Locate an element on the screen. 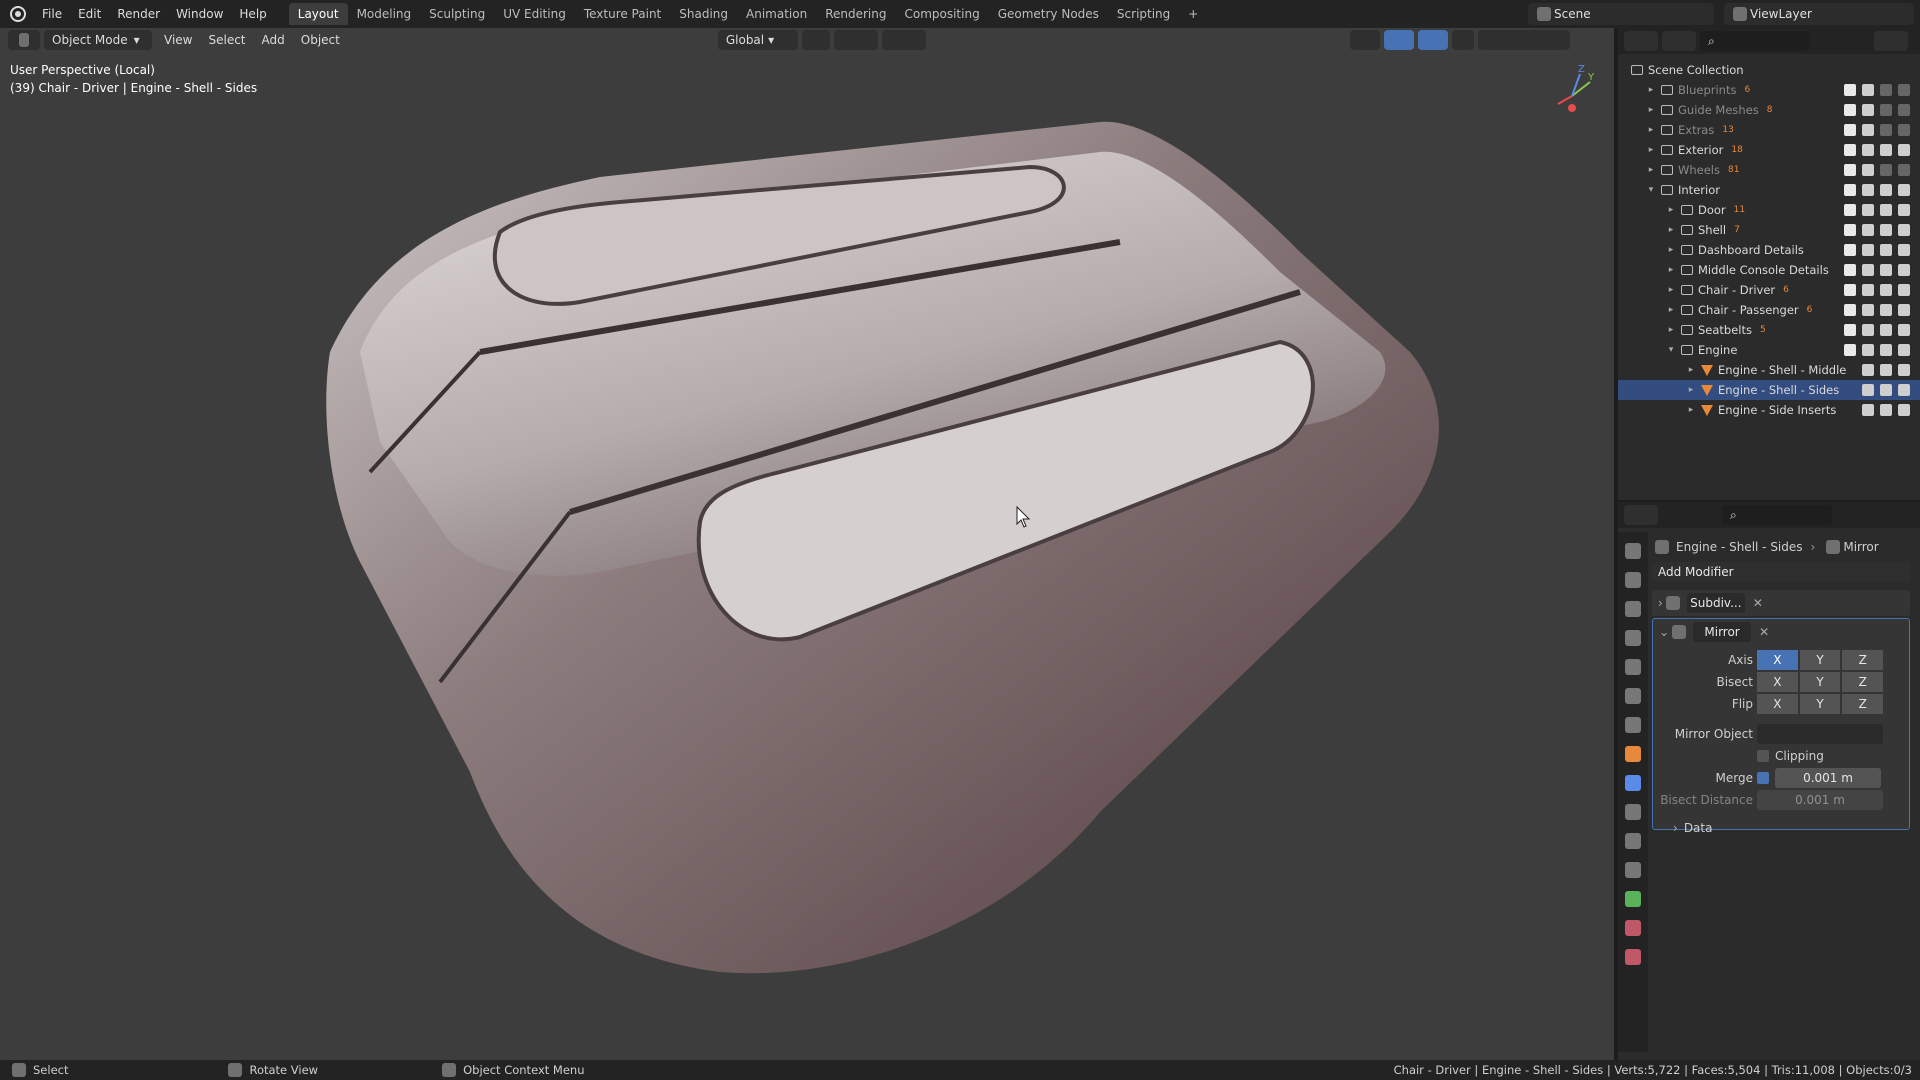 The width and height of the screenshot is (1920, 1080). flip-y-toggle: Y is located at coordinates (1820, 704).